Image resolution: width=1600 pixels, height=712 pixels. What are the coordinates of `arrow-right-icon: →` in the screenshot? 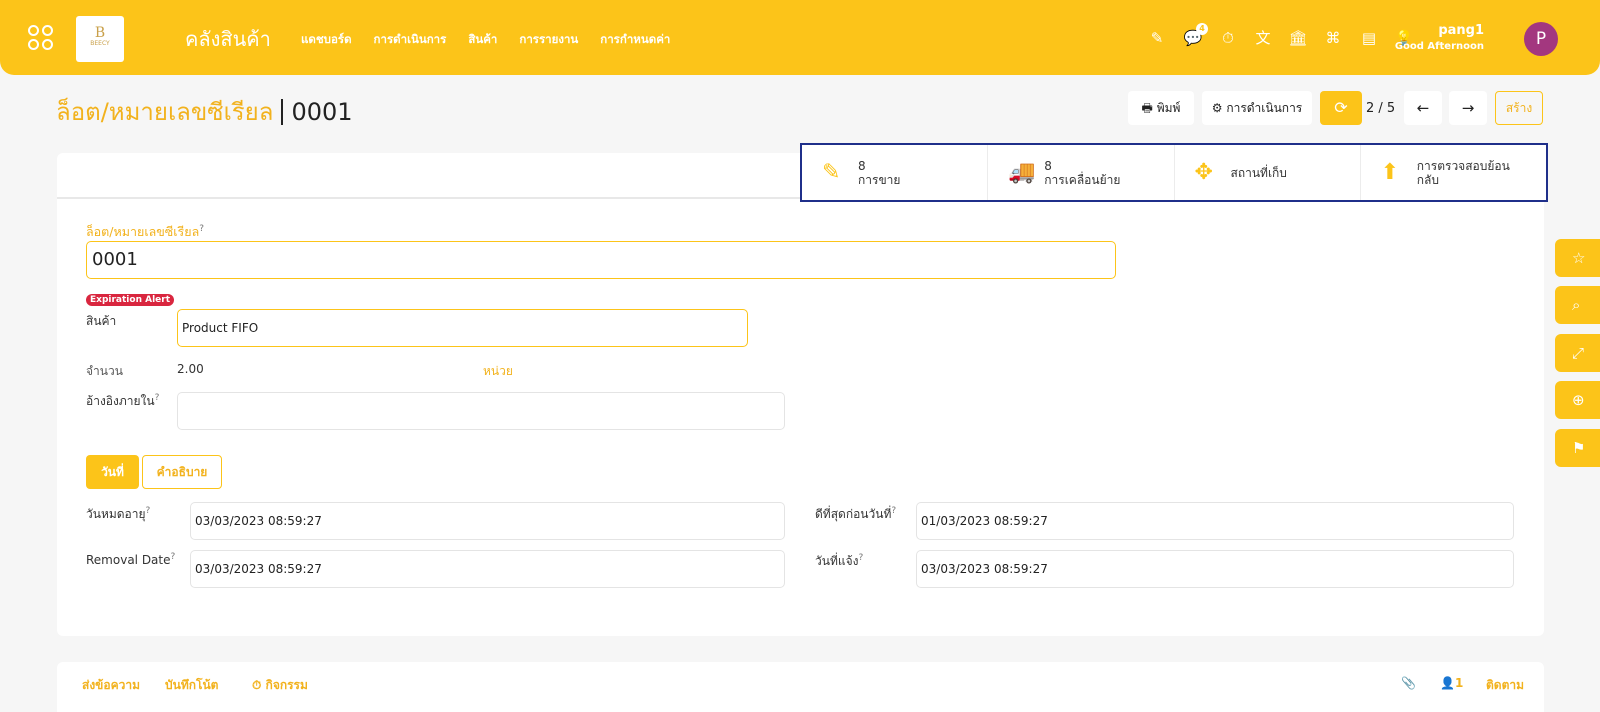 It's located at (1468, 108).